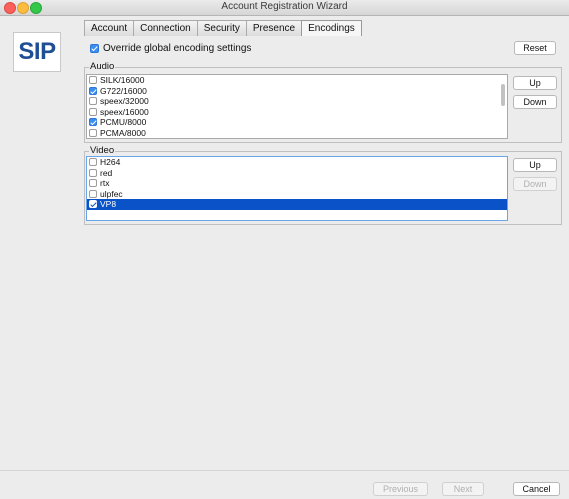  I want to click on cancel-button: Cancel, so click(536, 489).